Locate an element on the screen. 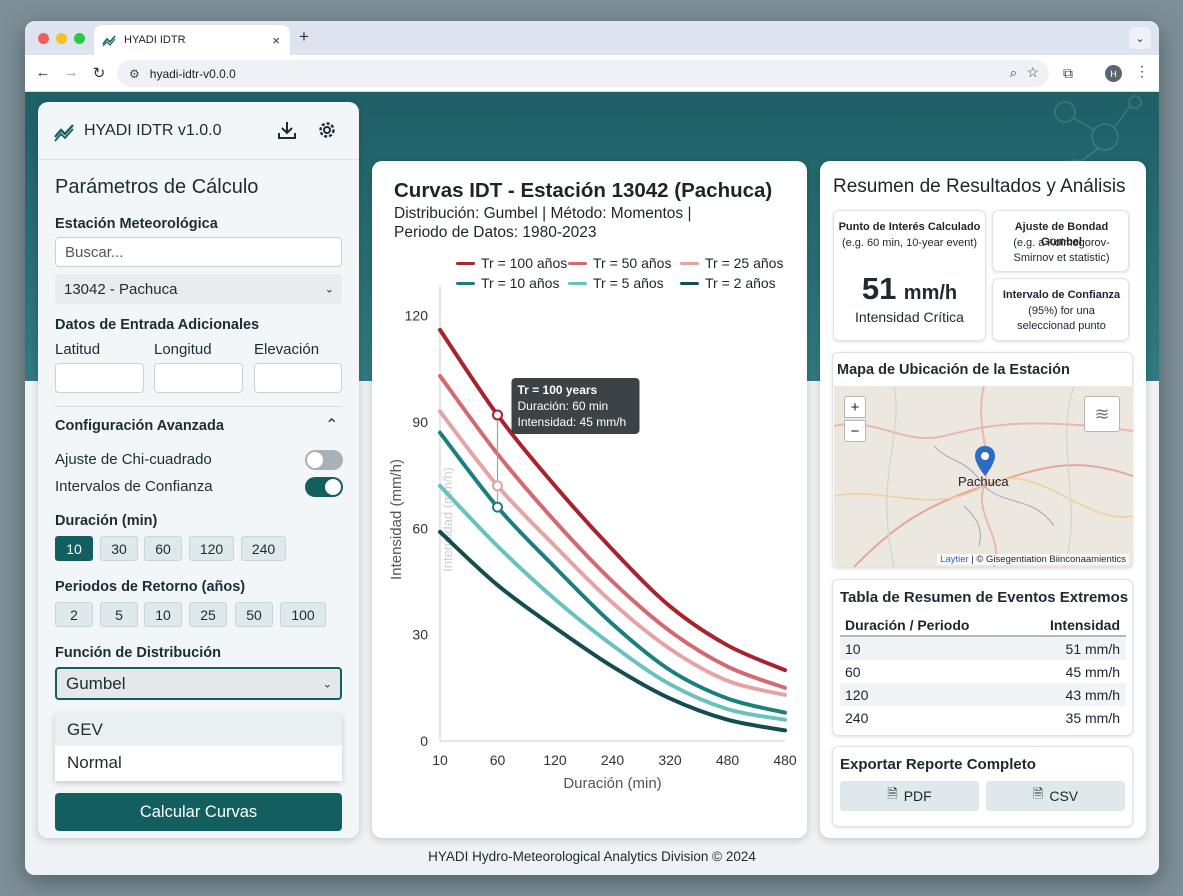 This screenshot has height=896, width=1183. legend-item: Tr = 50 años is located at coordinates (619, 263).